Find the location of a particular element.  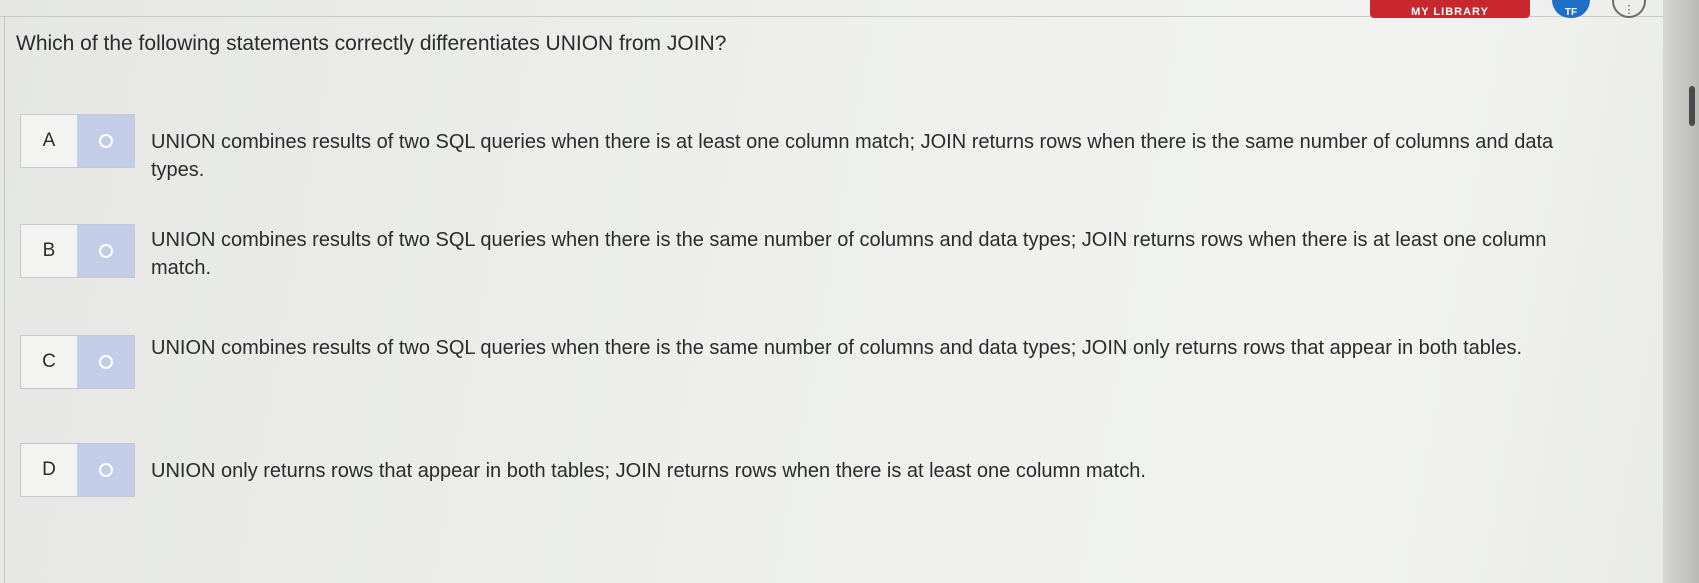

right-edge-panel is located at coordinates (1681, 291).